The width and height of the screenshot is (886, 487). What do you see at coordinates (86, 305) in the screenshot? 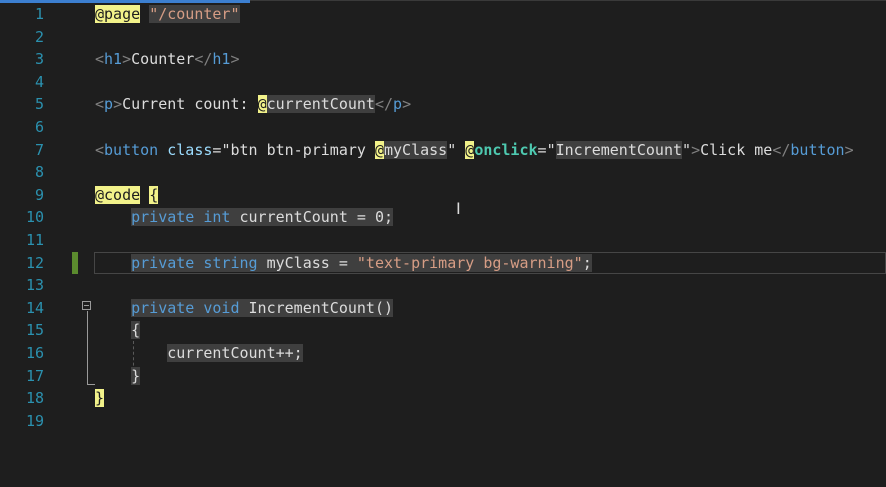
I see `collapse-icon` at bounding box center [86, 305].